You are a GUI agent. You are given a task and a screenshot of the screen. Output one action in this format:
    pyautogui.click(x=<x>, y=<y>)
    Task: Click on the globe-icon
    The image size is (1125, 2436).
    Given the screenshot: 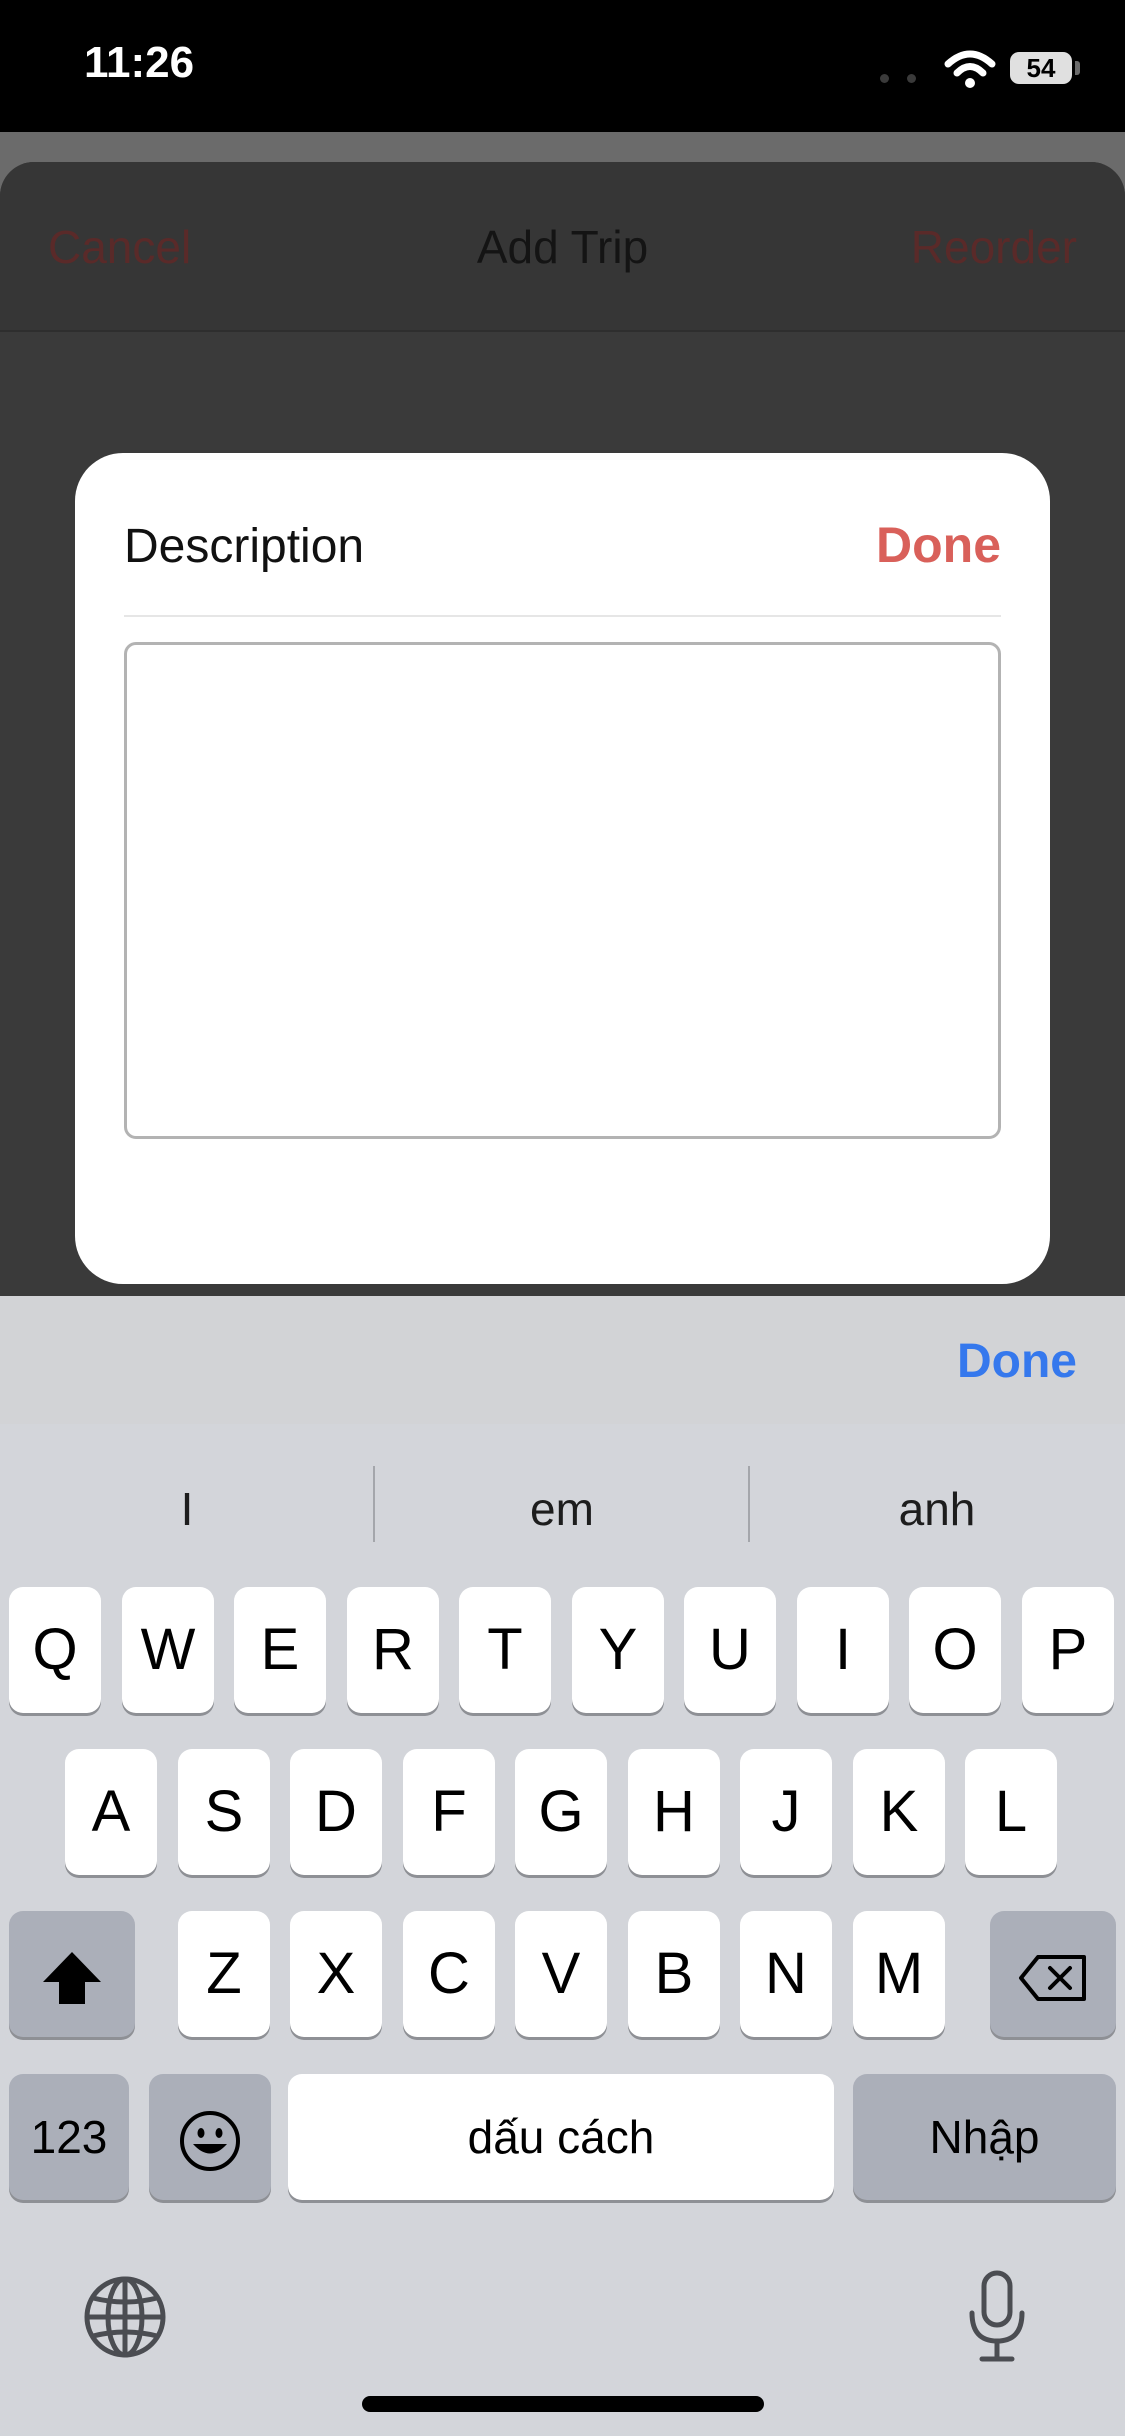 What is the action you would take?
    pyautogui.click(x=125, y=2317)
    